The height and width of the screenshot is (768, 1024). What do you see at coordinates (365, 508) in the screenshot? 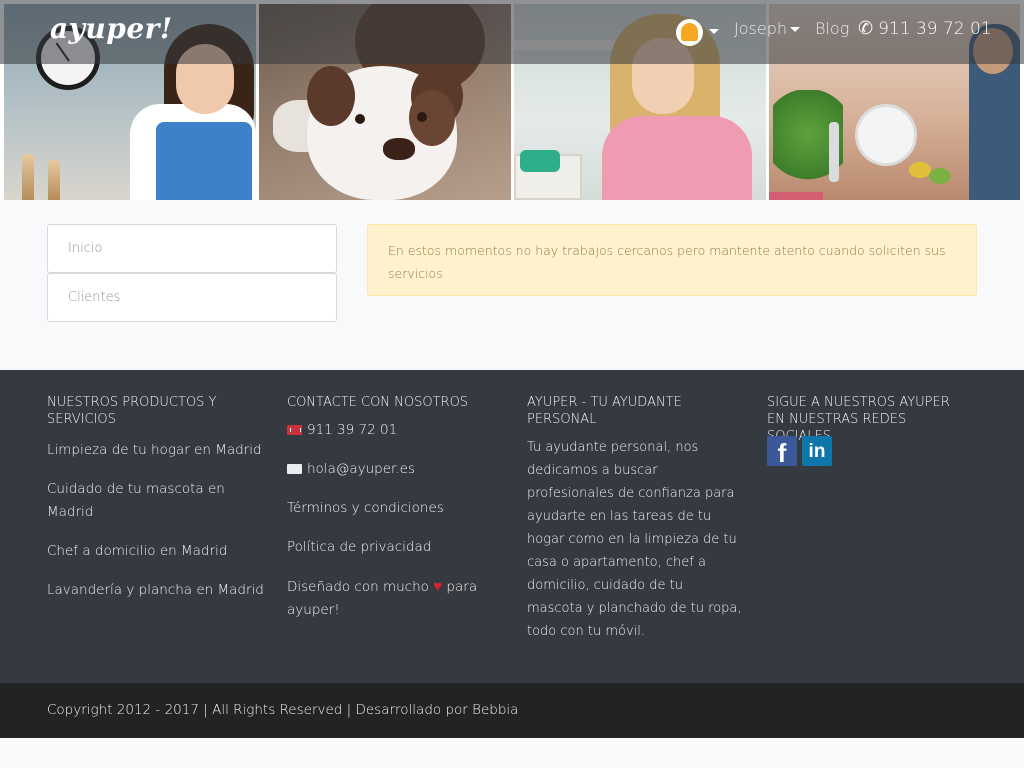
I see `terms-link: Términos y condiciones` at bounding box center [365, 508].